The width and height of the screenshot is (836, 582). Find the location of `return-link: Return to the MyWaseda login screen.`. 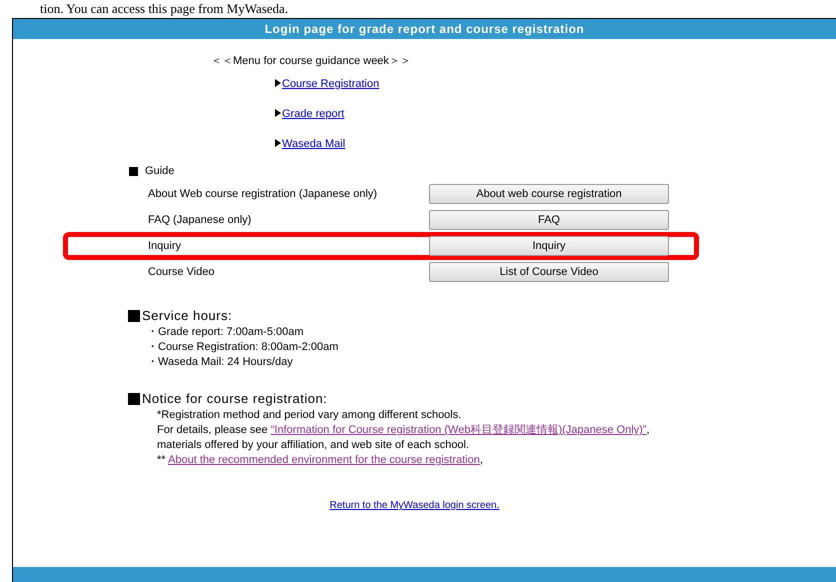

return-link: Return to the MyWaseda login screen. is located at coordinates (415, 505).